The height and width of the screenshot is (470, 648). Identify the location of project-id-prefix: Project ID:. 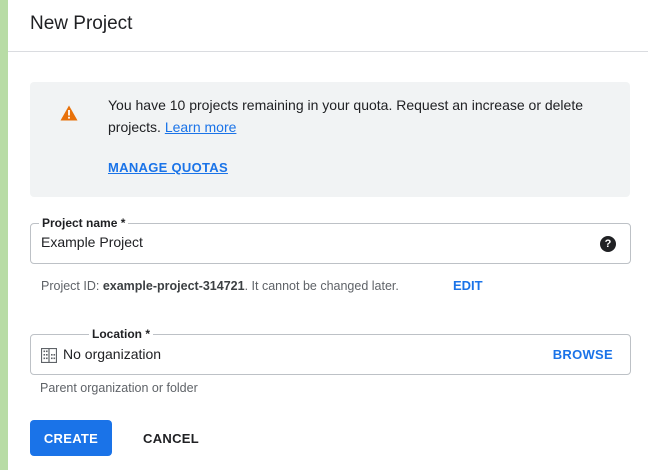
(72, 286).